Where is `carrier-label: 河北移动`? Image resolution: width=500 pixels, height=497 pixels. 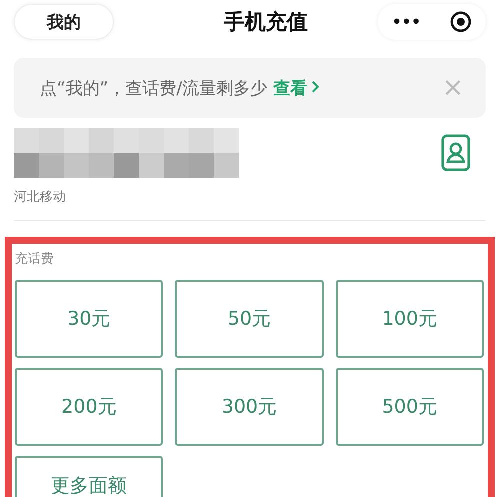 carrier-label: 河北移动 is located at coordinates (40, 197).